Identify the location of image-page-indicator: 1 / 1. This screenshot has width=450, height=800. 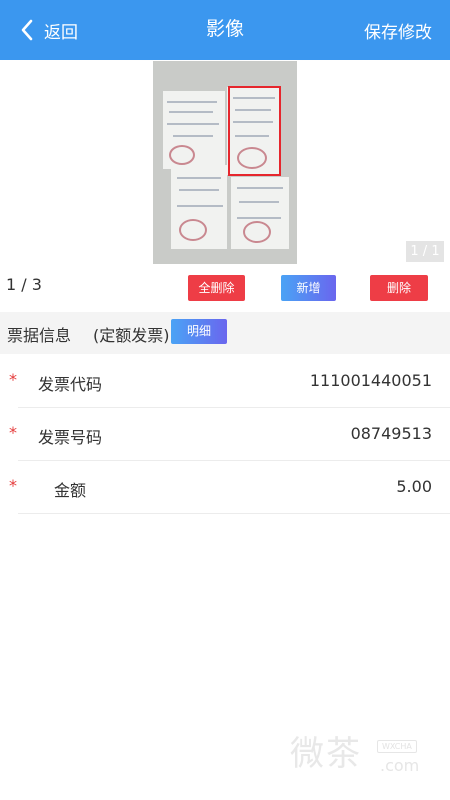
(425, 251).